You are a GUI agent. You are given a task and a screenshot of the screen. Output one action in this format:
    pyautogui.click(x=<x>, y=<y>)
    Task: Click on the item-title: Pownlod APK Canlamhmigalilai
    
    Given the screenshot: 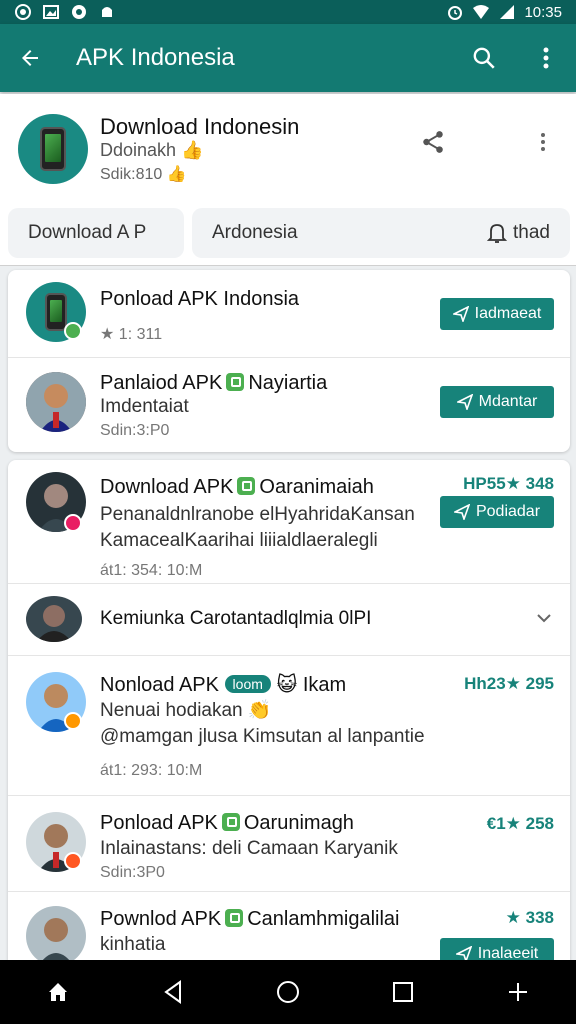 What is the action you would take?
    pyautogui.click(x=250, y=919)
    